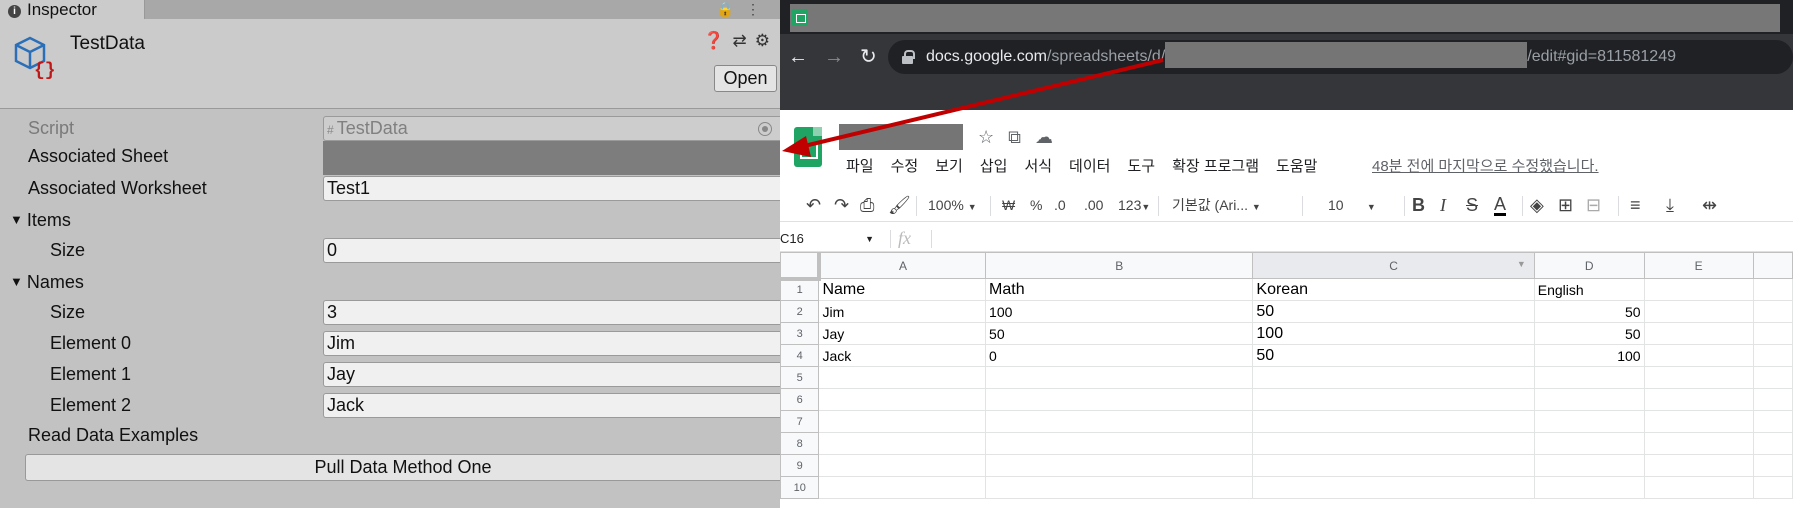 Image resolution: width=1793 pixels, height=508 pixels. I want to click on font-select: 기본값 (Ari... ▼, so click(1216, 206).